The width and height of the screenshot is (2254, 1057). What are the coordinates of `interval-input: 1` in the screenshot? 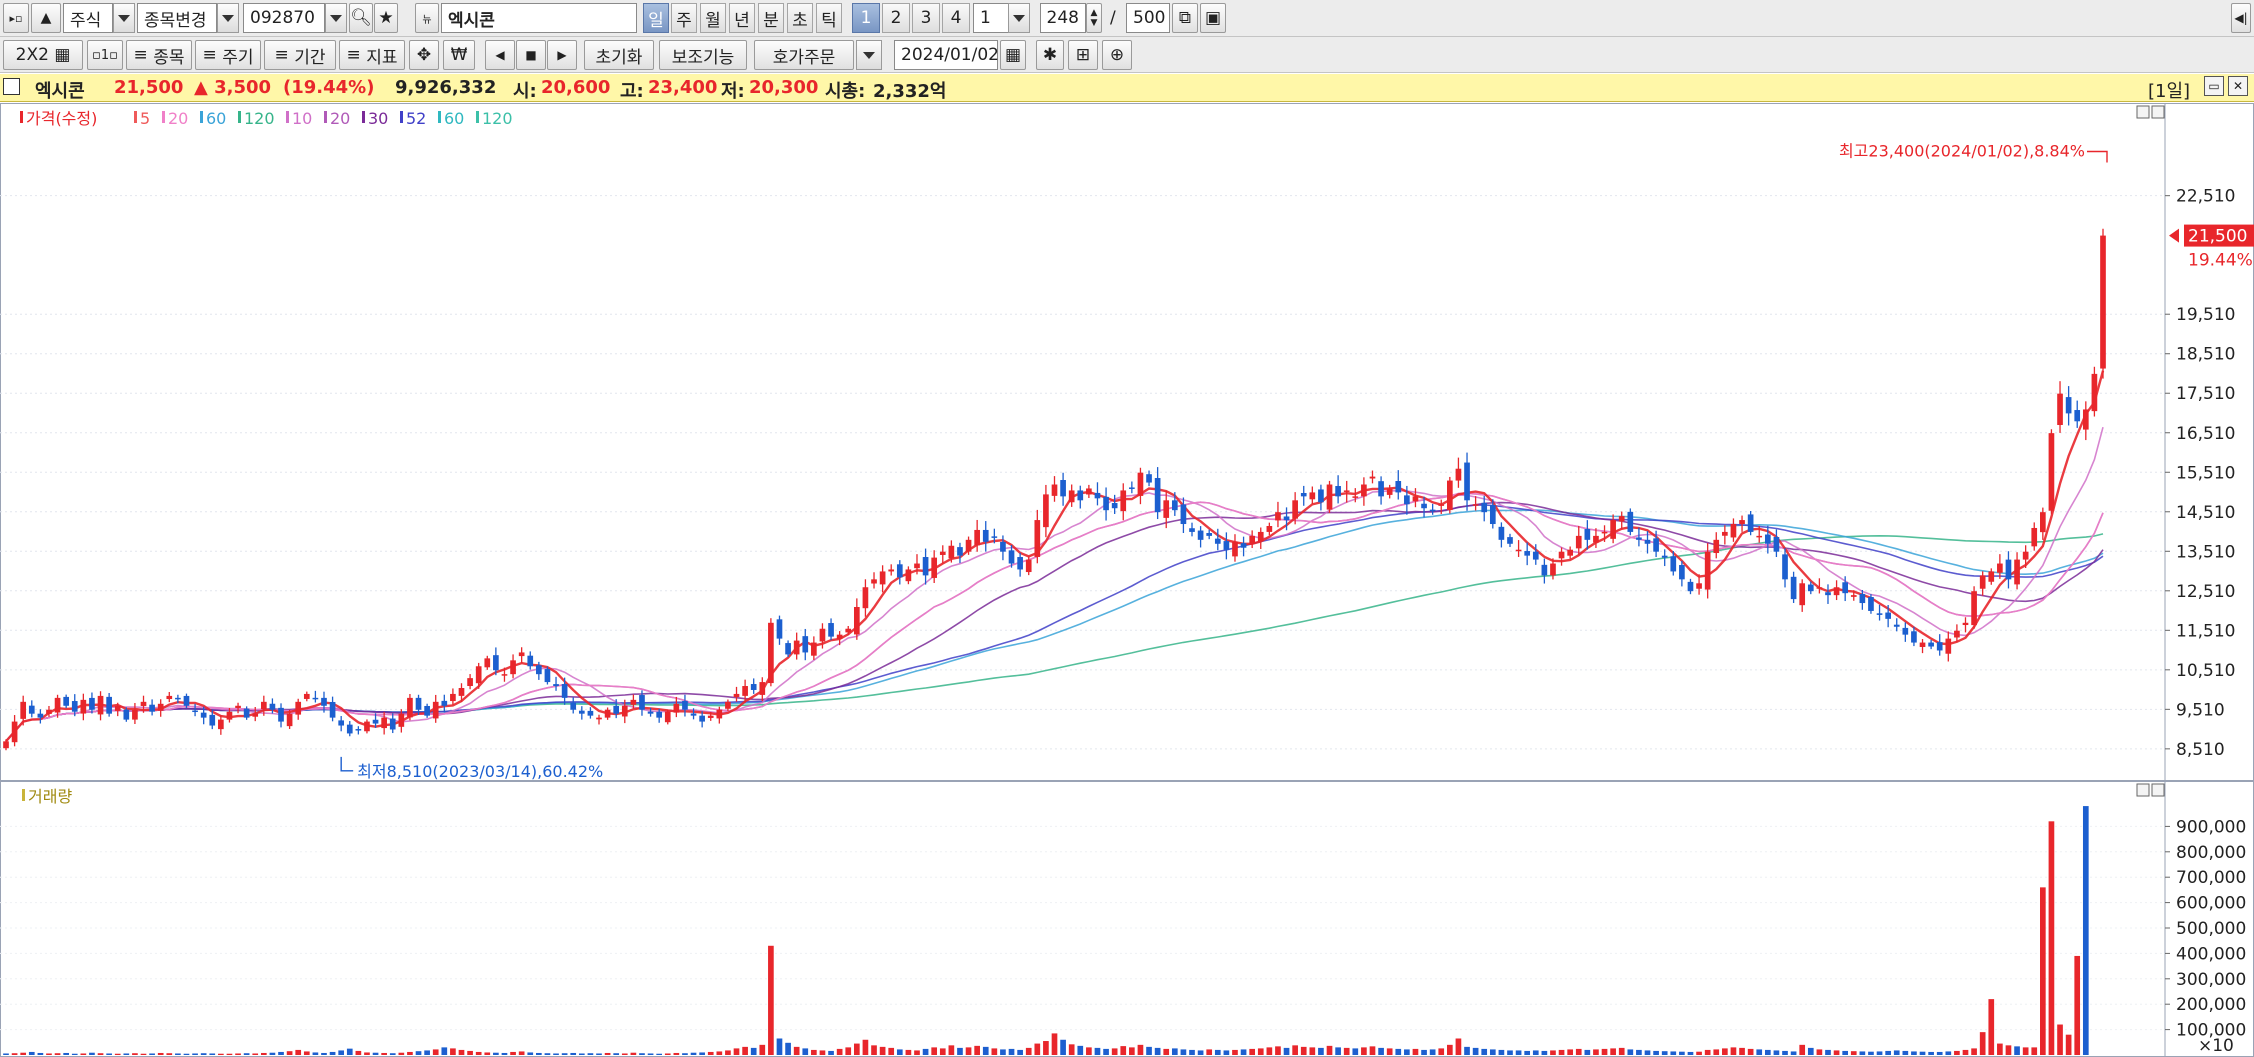 It's located at (993, 18).